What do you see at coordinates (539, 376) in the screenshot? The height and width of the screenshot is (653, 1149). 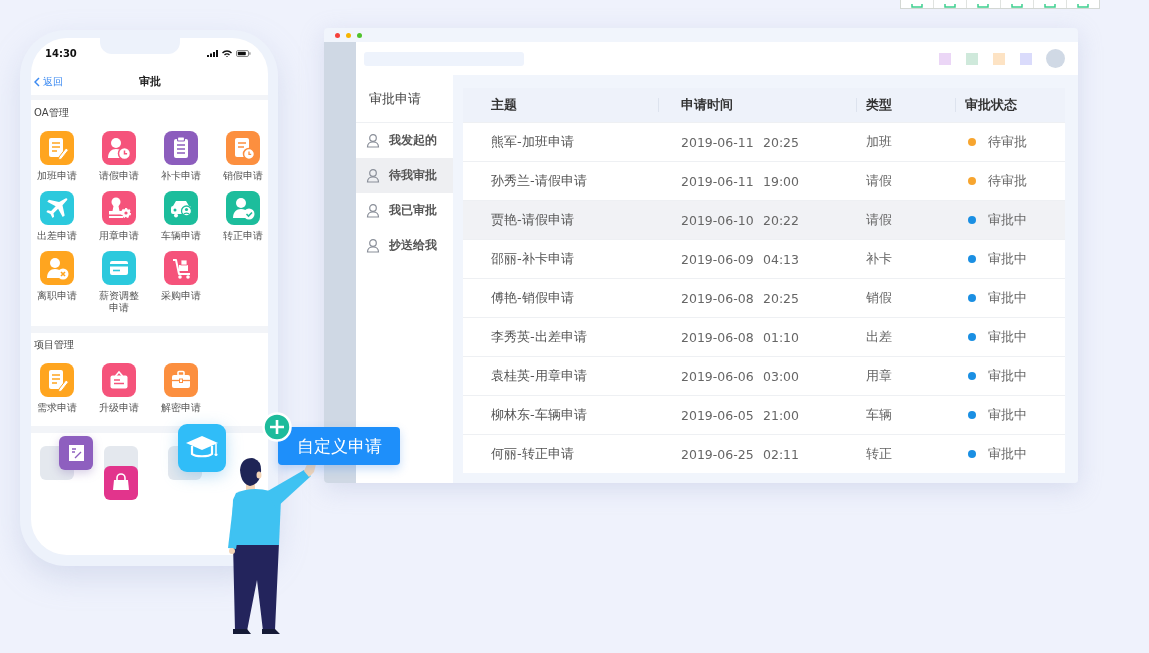 I see `subject-cell-text: 袁桂英-用章申请` at bounding box center [539, 376].